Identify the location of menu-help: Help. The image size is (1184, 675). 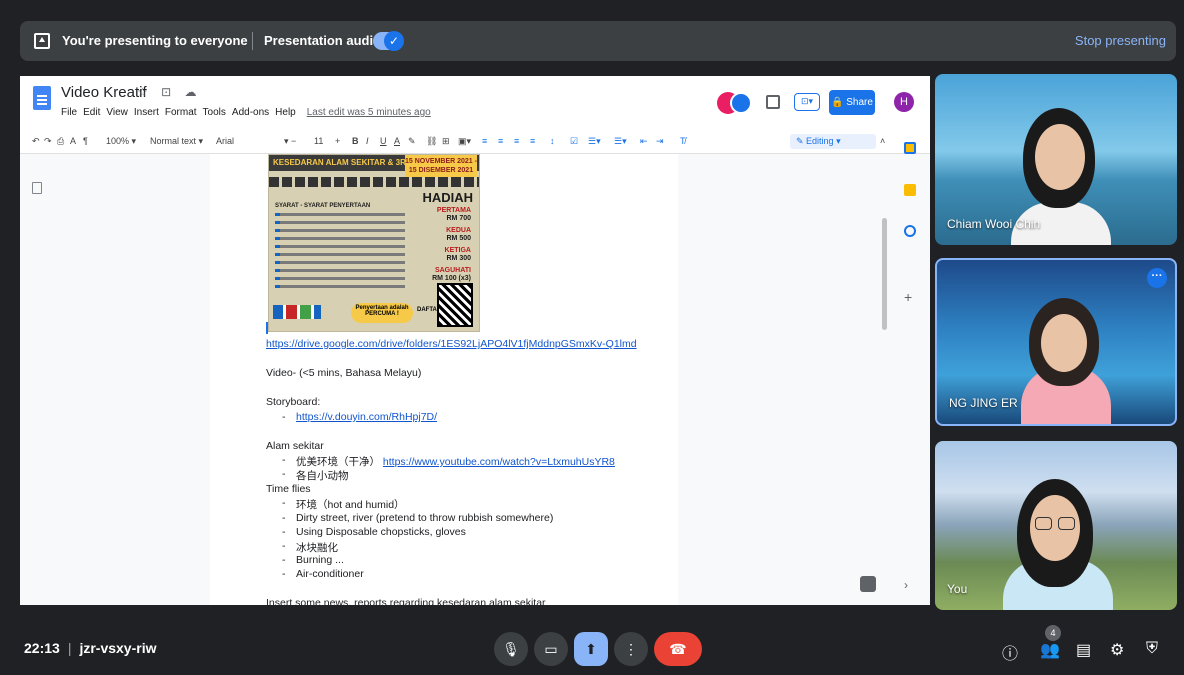
(285, 112).